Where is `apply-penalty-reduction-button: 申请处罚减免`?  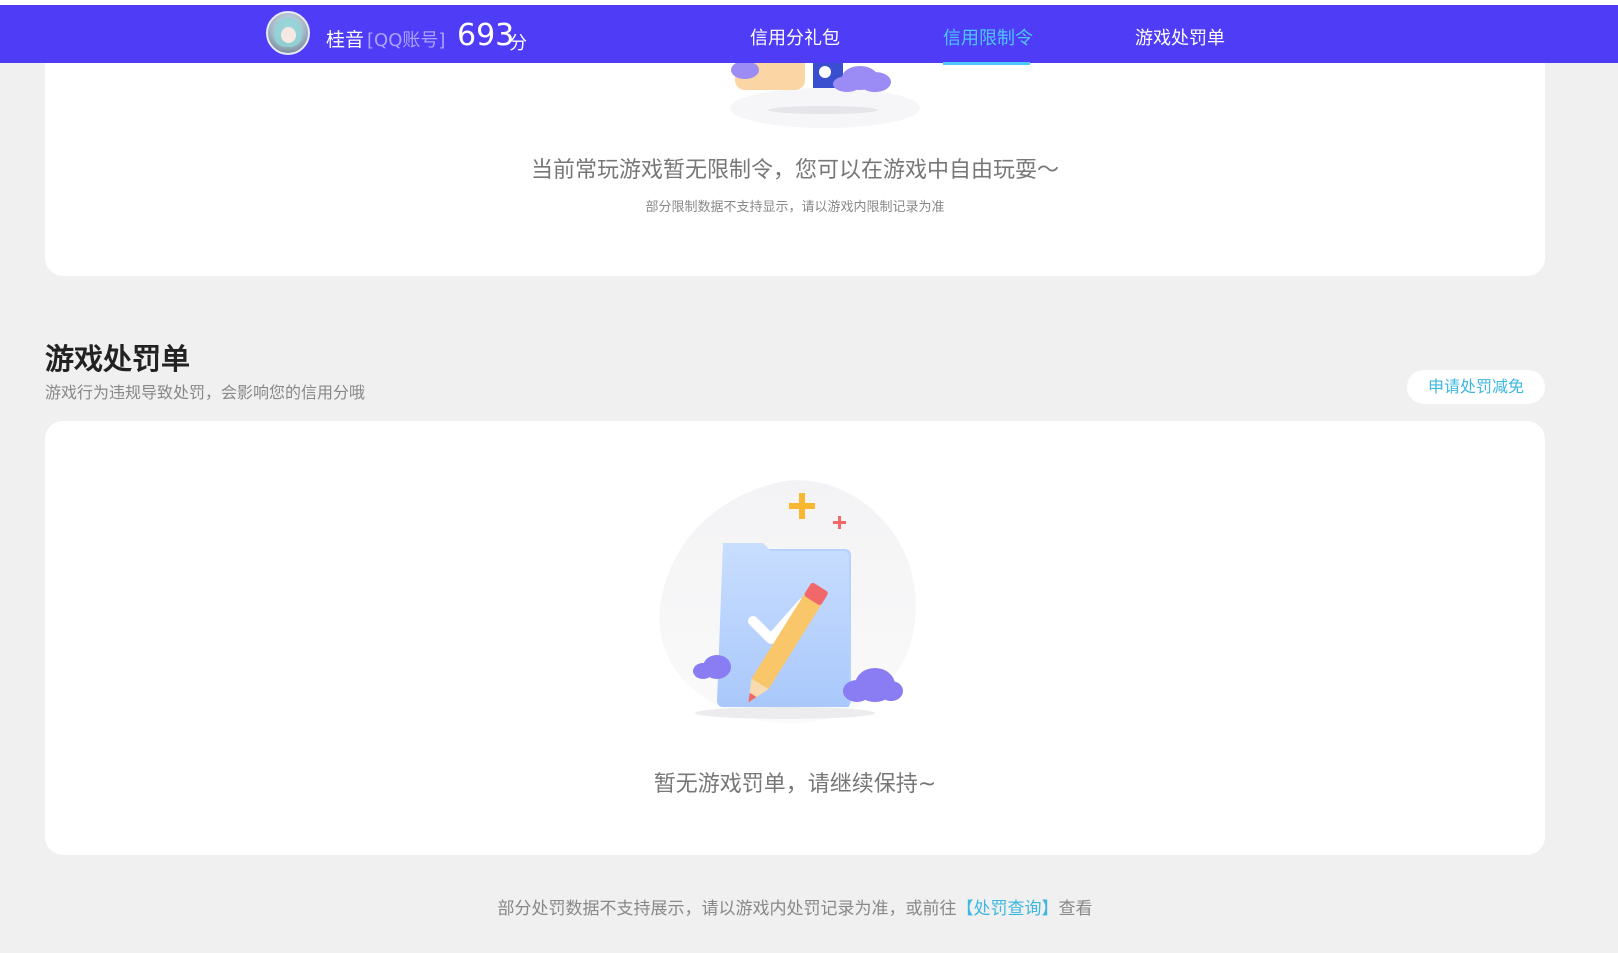
apply-penalty-reduction-button: 申请处罚减免 is located at coordinates (1476, 387).